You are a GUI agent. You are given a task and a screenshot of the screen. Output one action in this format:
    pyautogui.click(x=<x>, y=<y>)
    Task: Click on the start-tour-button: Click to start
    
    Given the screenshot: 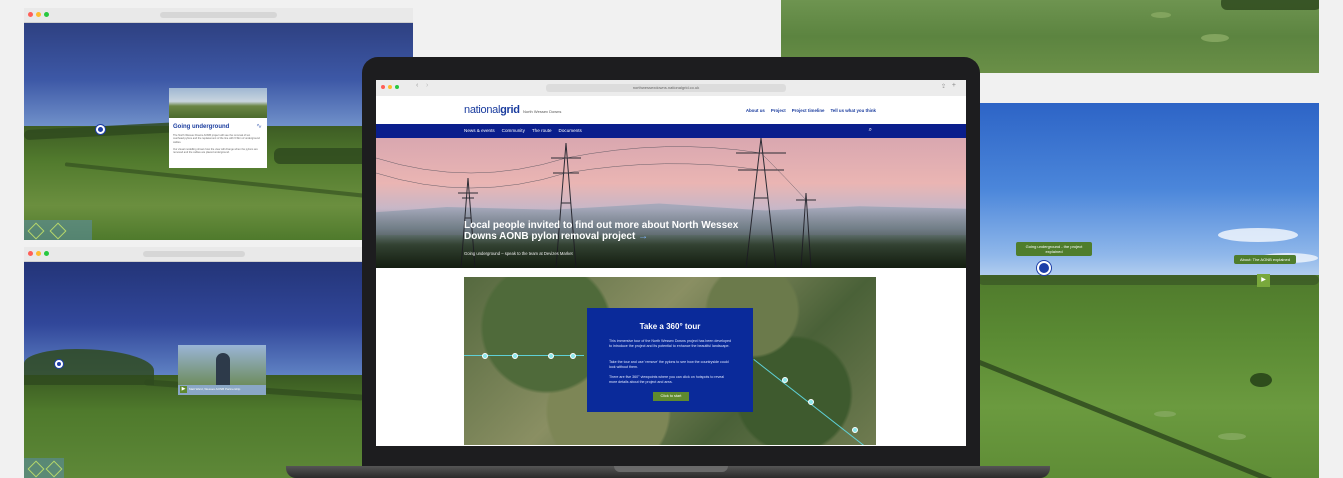 What is the action you would take?
    pyautogui.click(x=671, y=396)
    